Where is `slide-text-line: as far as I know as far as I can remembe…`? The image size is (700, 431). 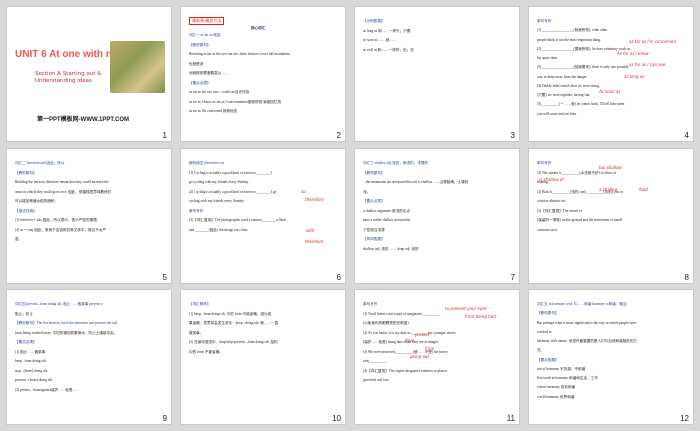
slide-text-line: as far as I know as far as I can remembe… is located at coordinates (235, 101).